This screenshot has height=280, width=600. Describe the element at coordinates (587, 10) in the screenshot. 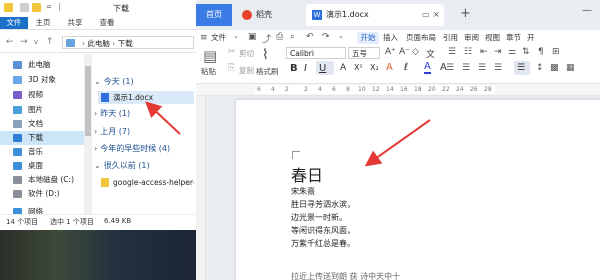

I see `minimize-icon: —` at that location.